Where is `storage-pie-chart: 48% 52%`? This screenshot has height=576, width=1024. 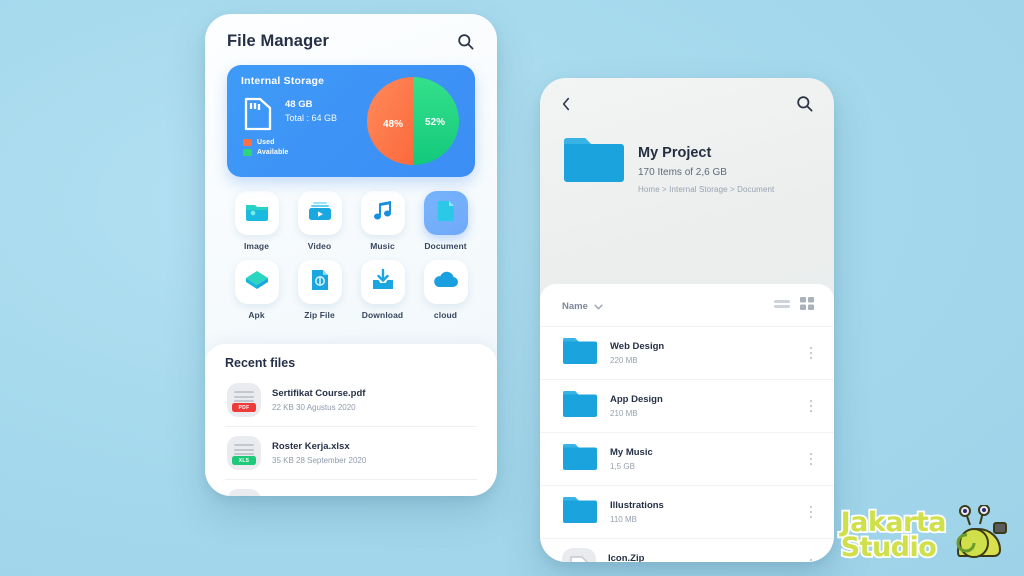
storage-pie-chart: 48% 52% is located at coordinates (413, 123).